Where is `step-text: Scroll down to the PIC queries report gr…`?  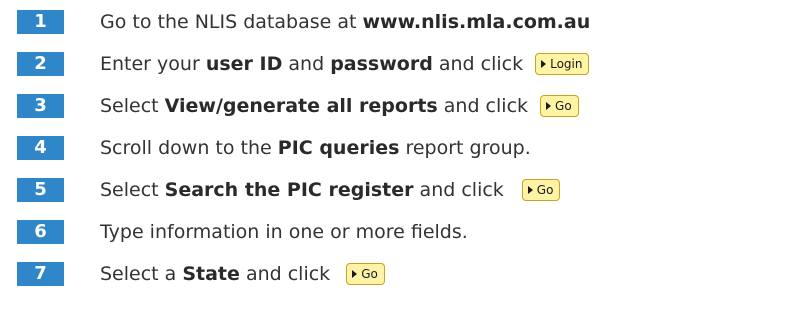 step-text: Scroll down to the PIC queries report gr… is located at coordinates (315, 148).